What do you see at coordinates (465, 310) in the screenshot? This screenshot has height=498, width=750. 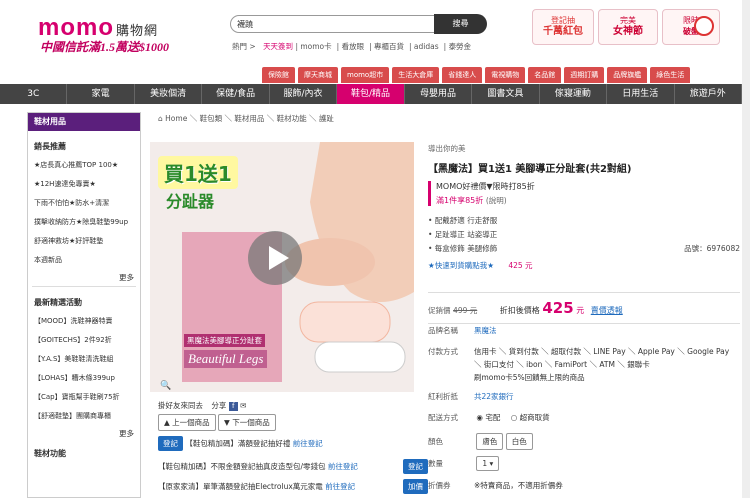 I see `original-price: 499 元` at bounding box center [465, 310].